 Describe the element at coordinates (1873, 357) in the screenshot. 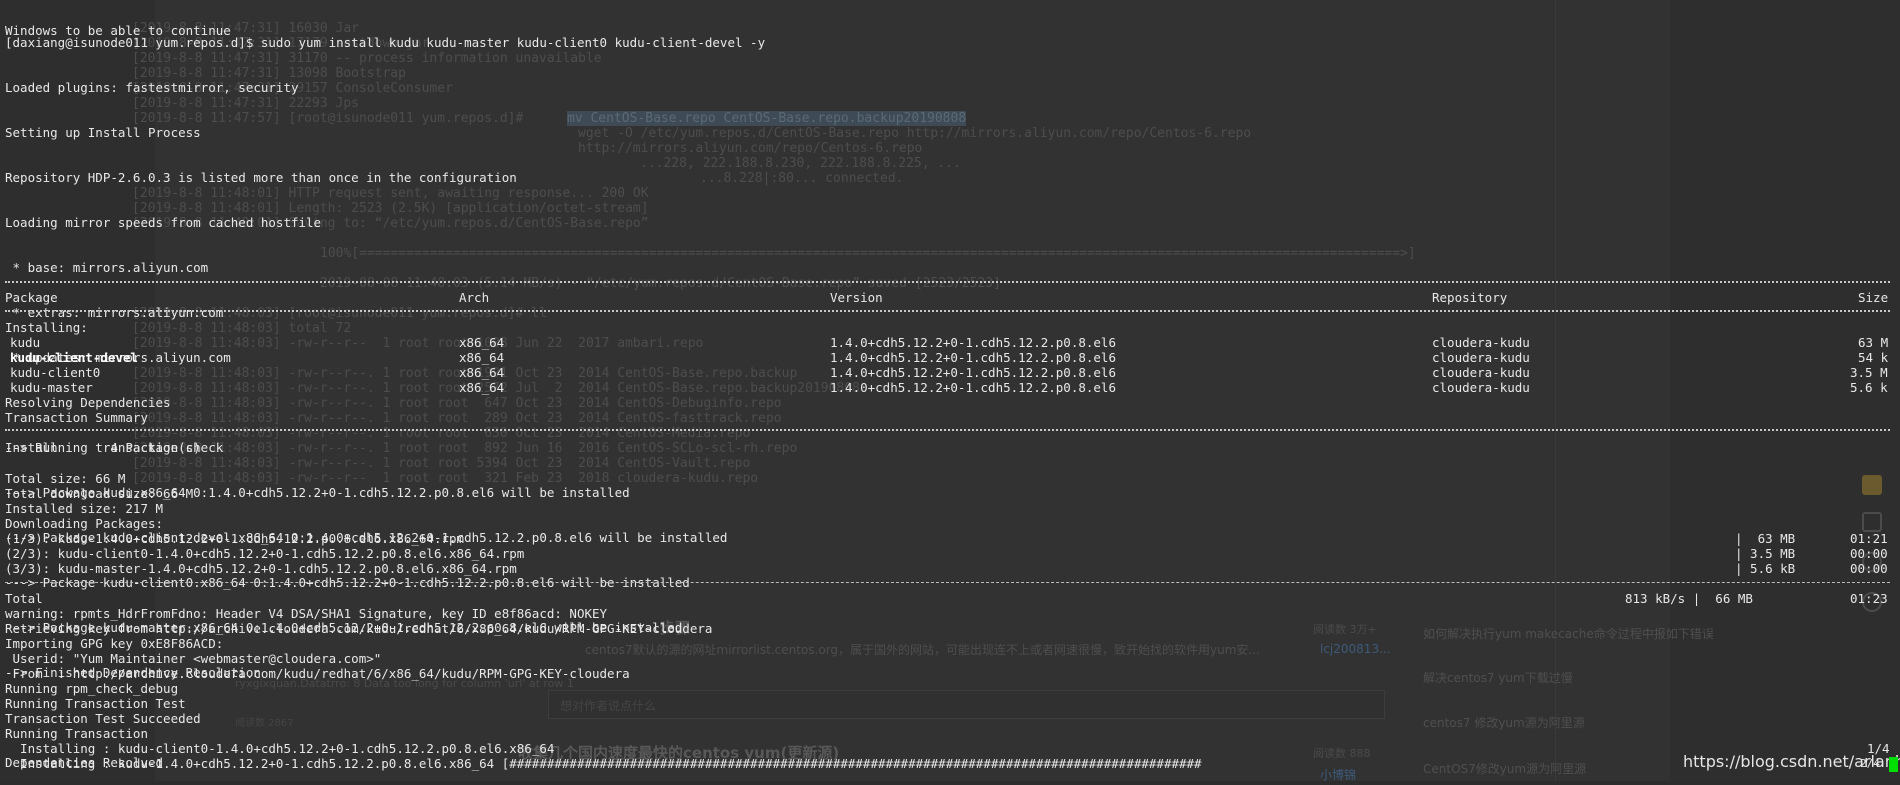

I see `package-size: 54 k` at that location.